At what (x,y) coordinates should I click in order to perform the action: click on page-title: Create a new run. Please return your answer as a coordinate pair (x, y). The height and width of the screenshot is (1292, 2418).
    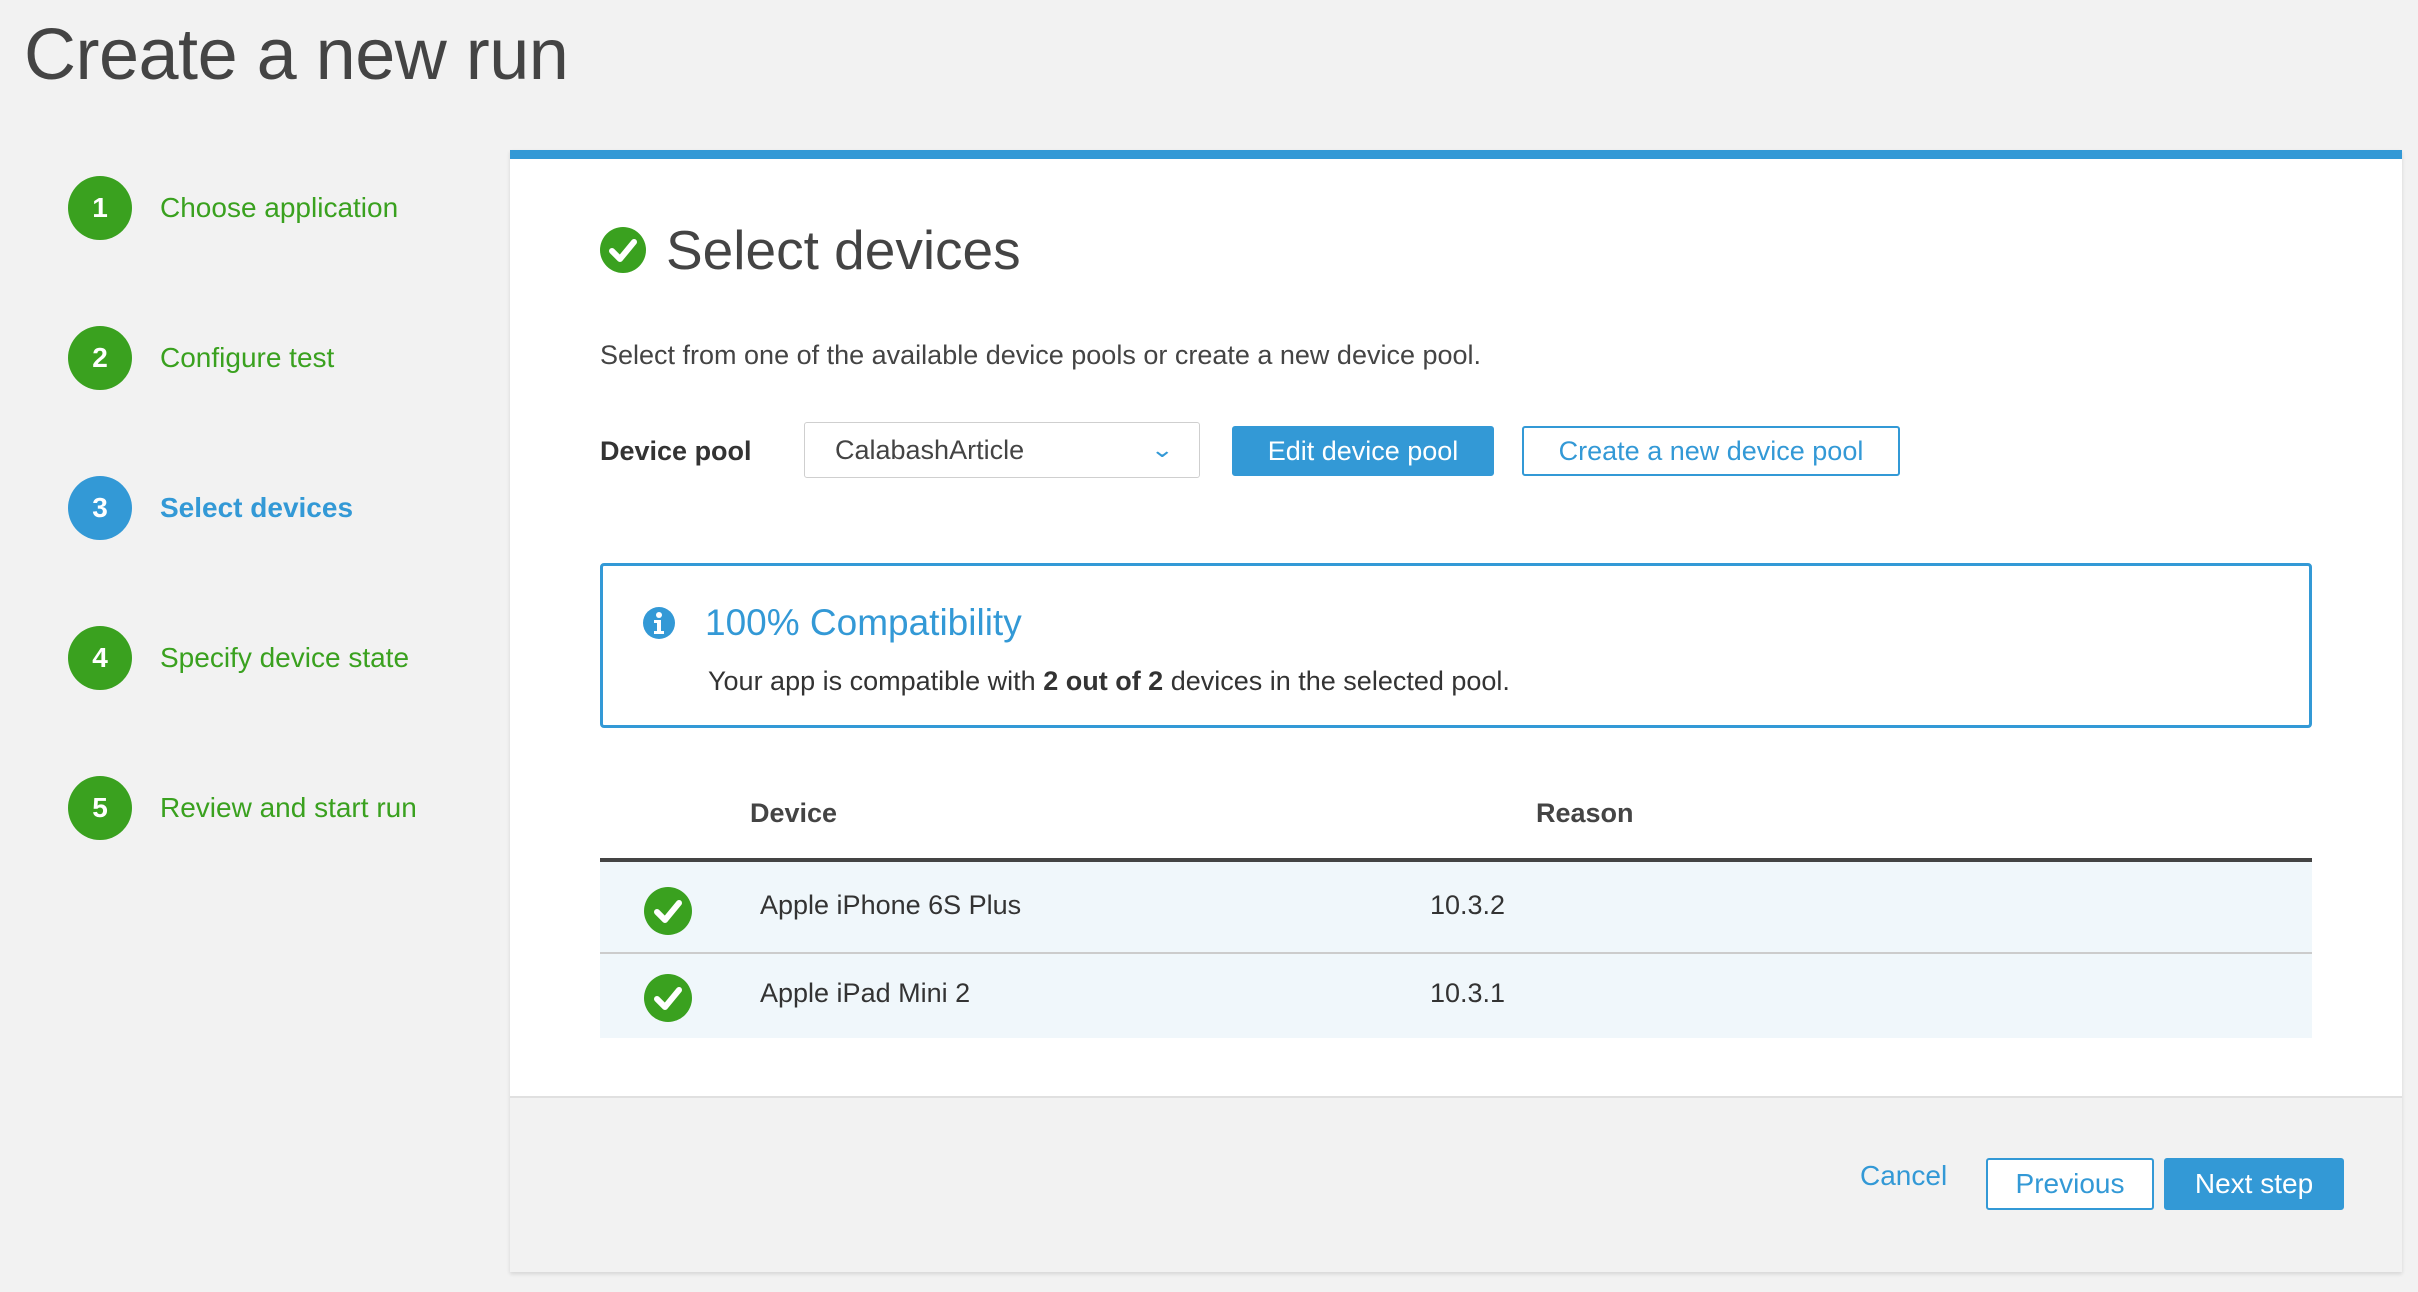
    Looking at the image, I should click on (296, 55).